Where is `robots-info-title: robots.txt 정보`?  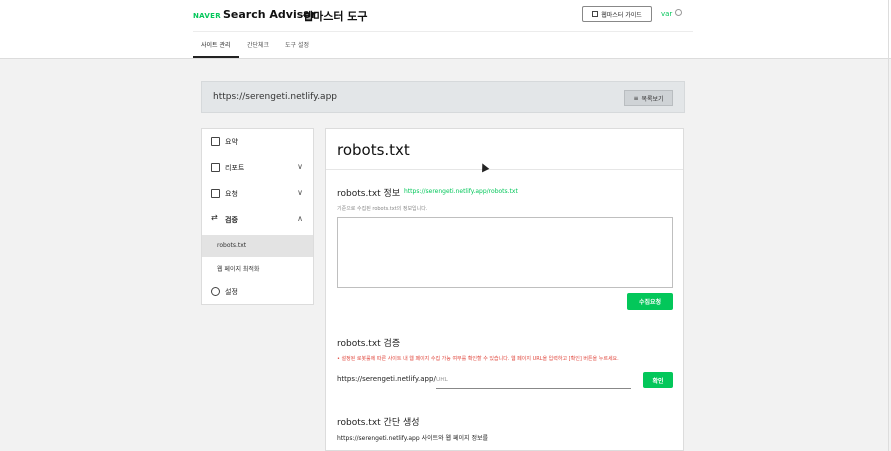 robots-info-title: robots.txt 정보 is located at coordinates (369, 194).